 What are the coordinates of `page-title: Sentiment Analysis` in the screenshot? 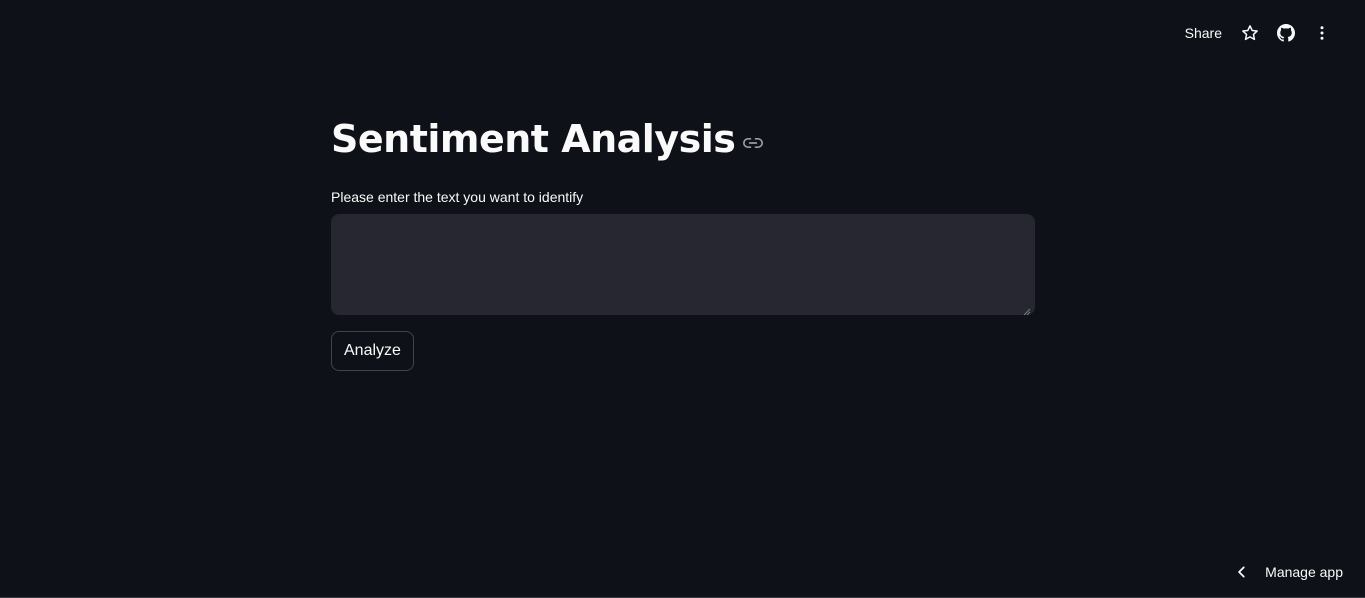 It's located at (533, 139).